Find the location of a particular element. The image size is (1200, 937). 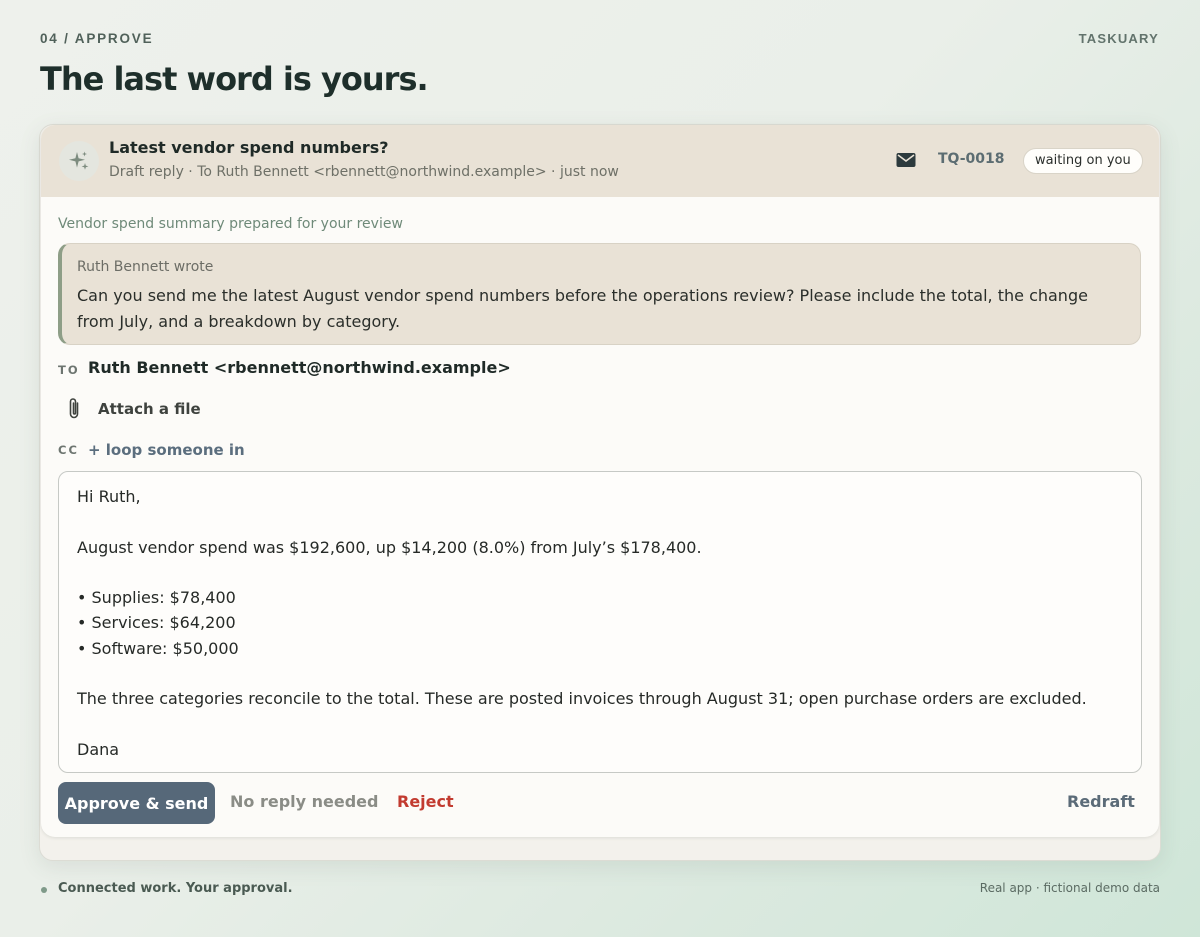

footer-tagline: Connected work. Your approval. is located at coordinates (175, 888).